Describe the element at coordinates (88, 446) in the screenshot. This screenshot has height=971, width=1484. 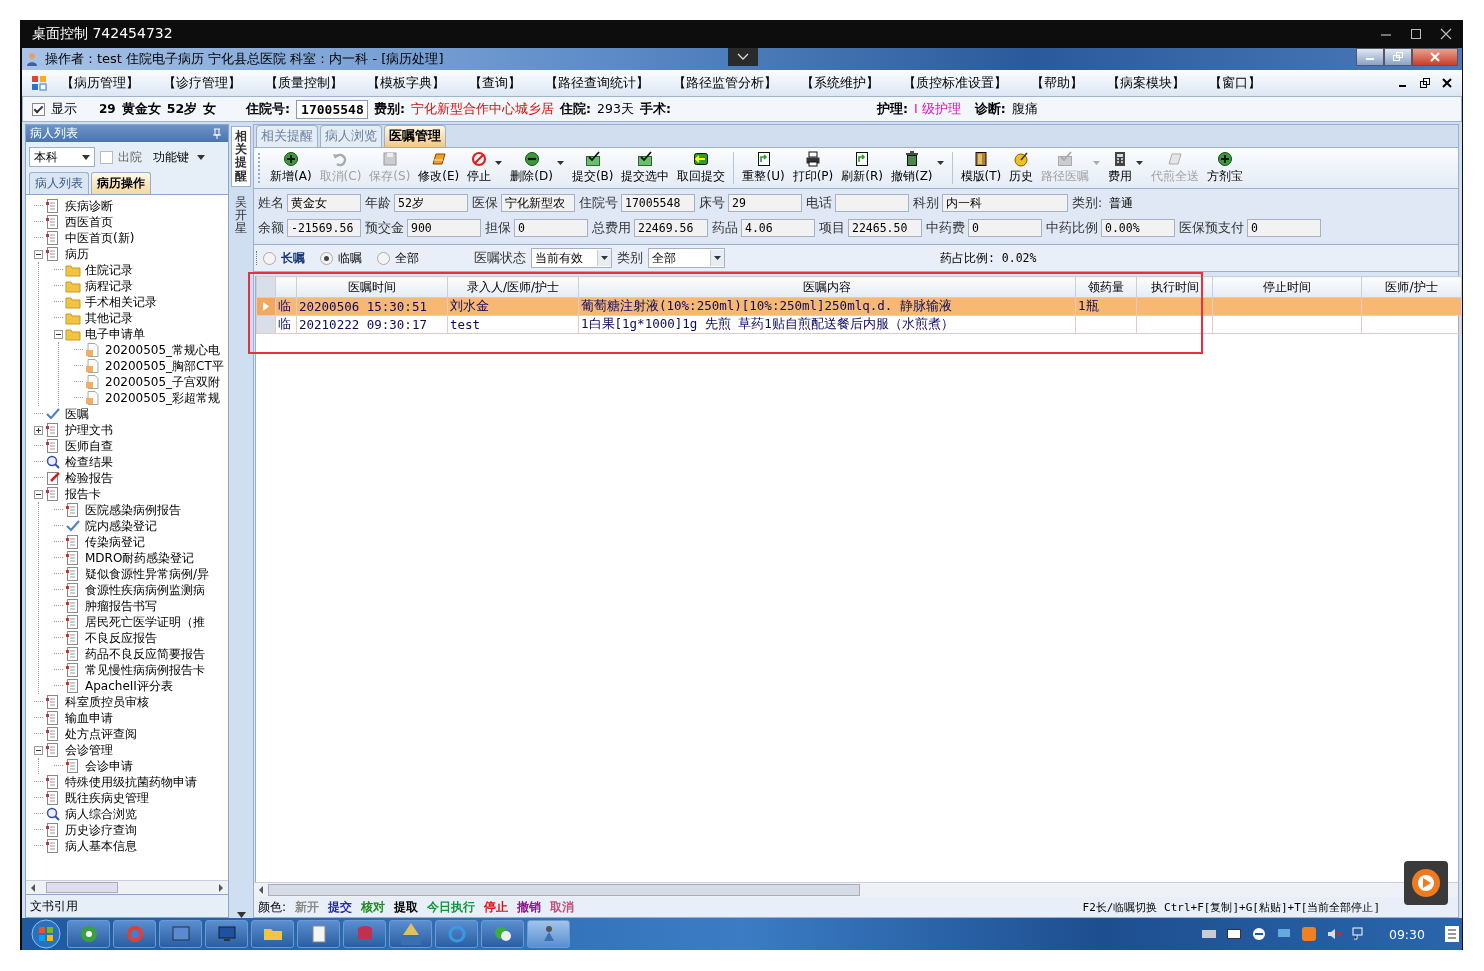
I see `tree-item: 医师自查` at that location.